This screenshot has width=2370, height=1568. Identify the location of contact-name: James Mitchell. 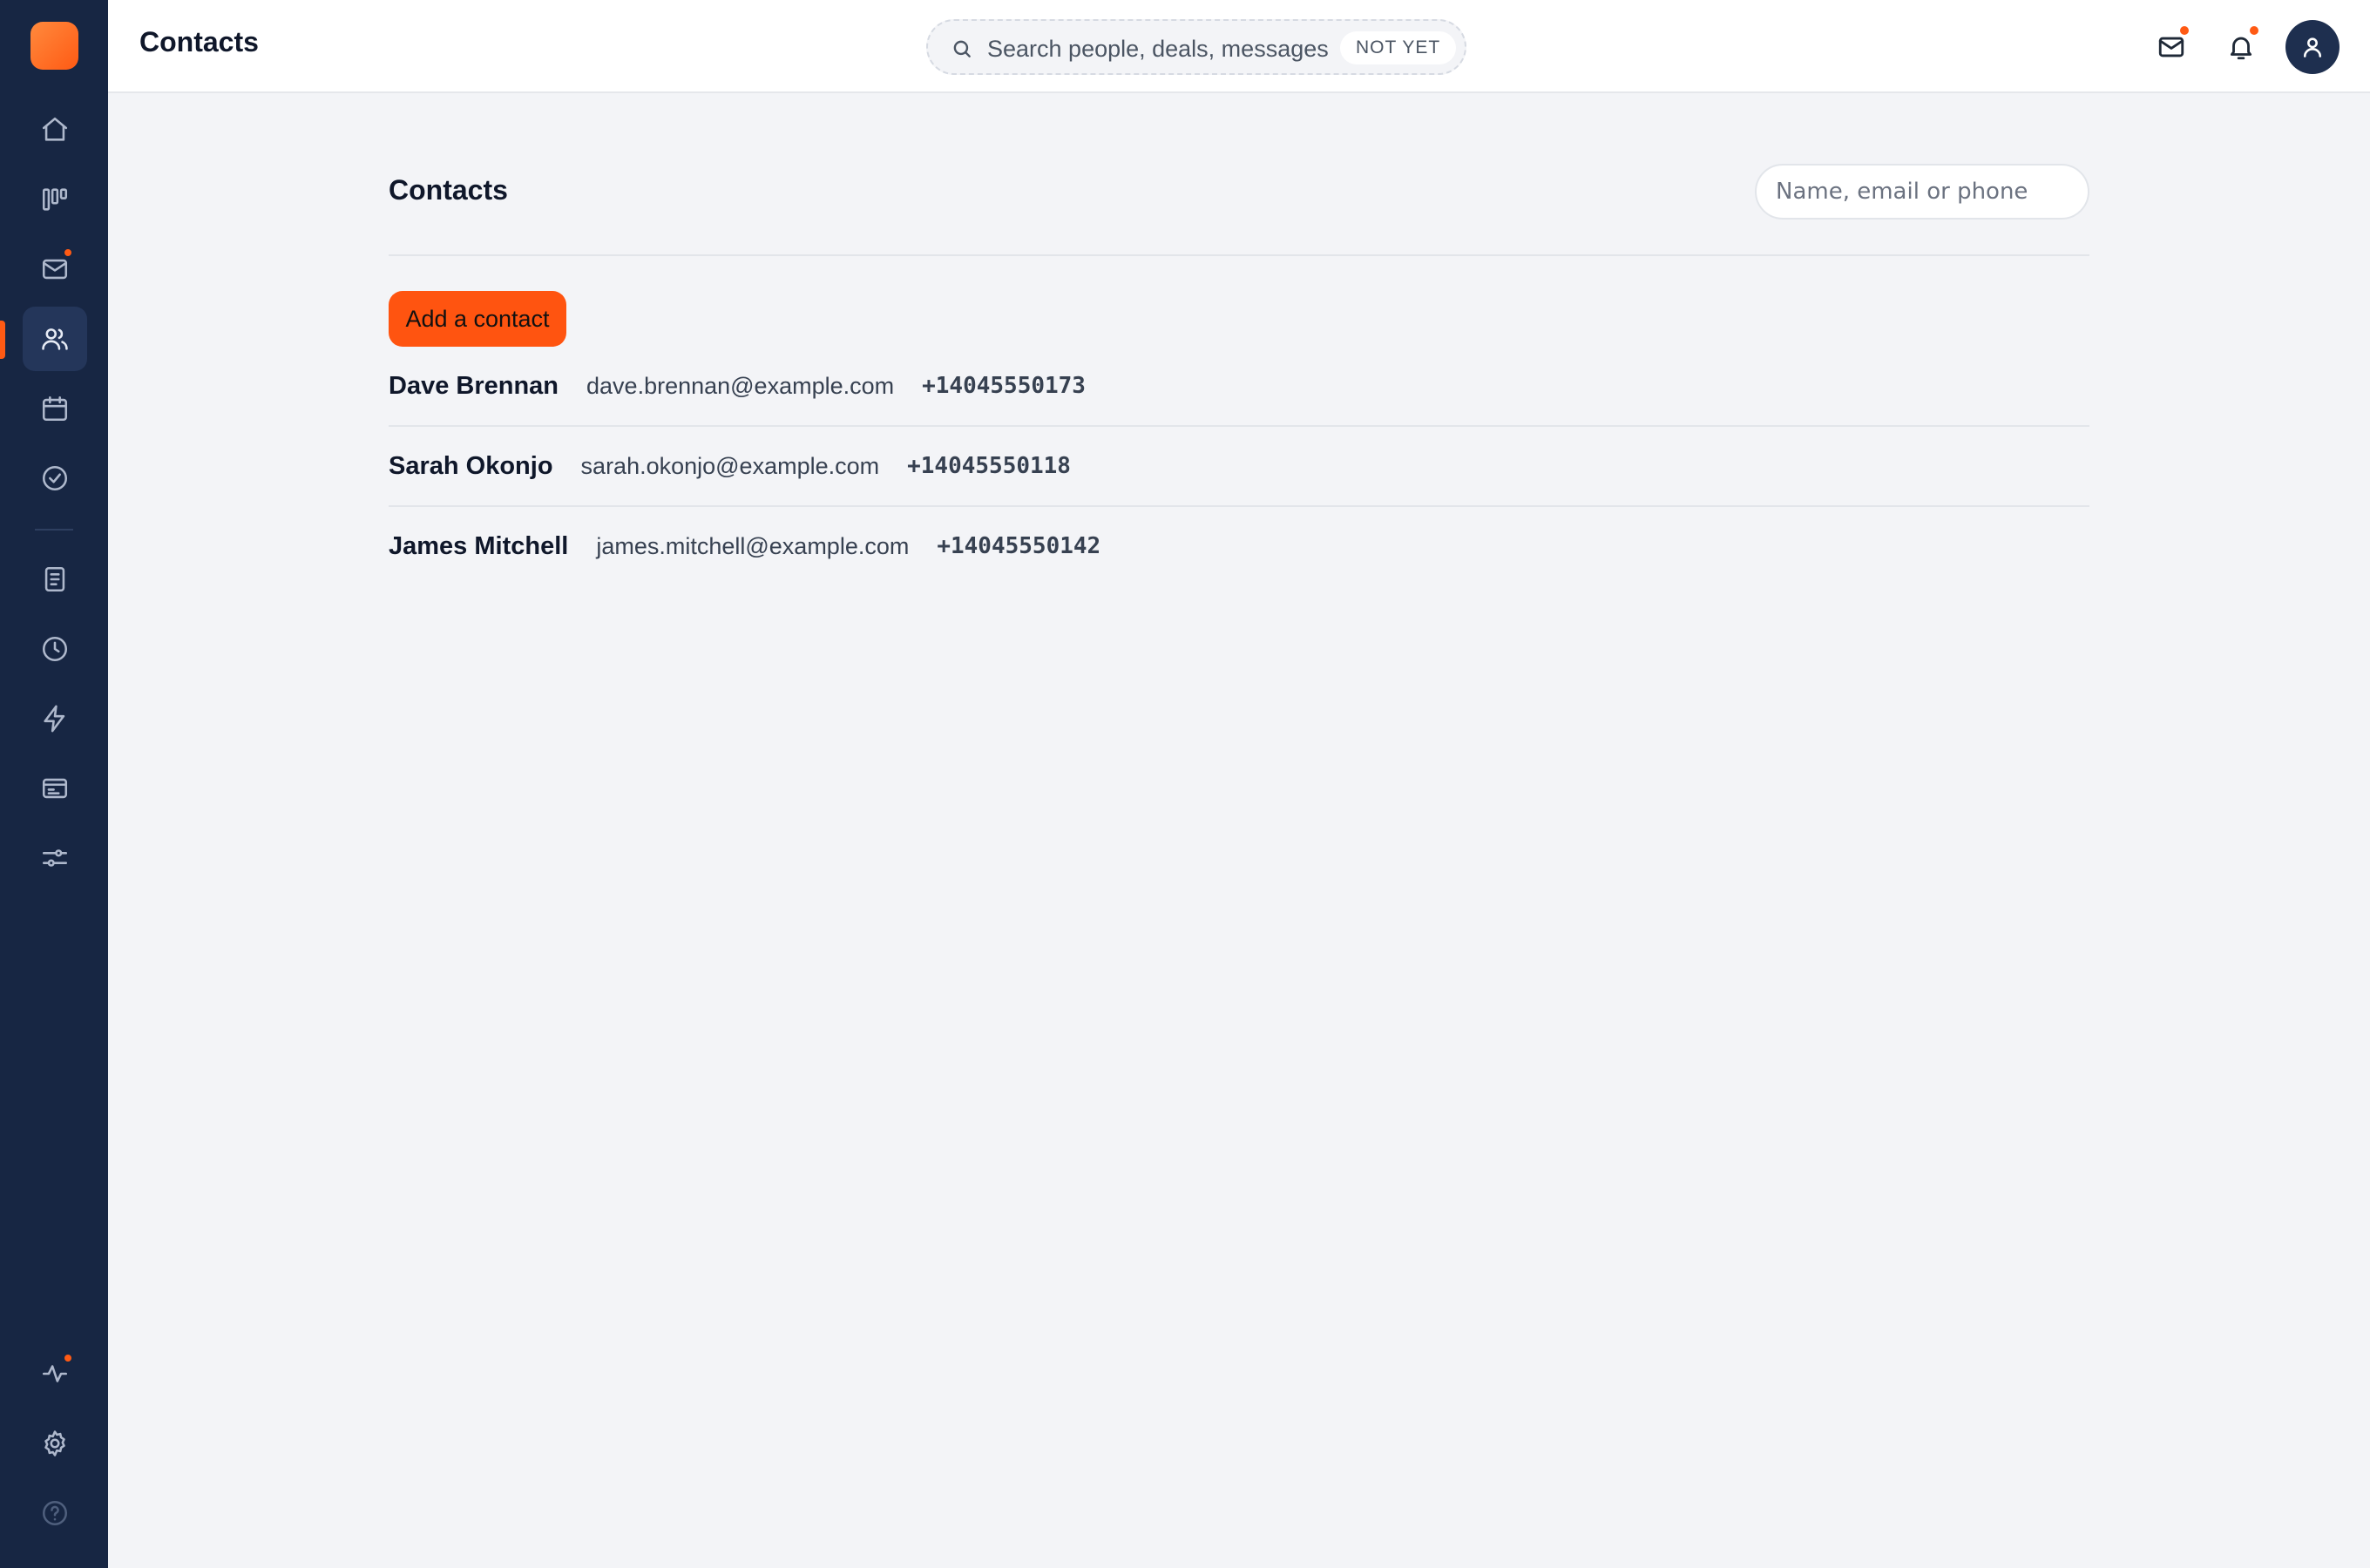
(479, 545).